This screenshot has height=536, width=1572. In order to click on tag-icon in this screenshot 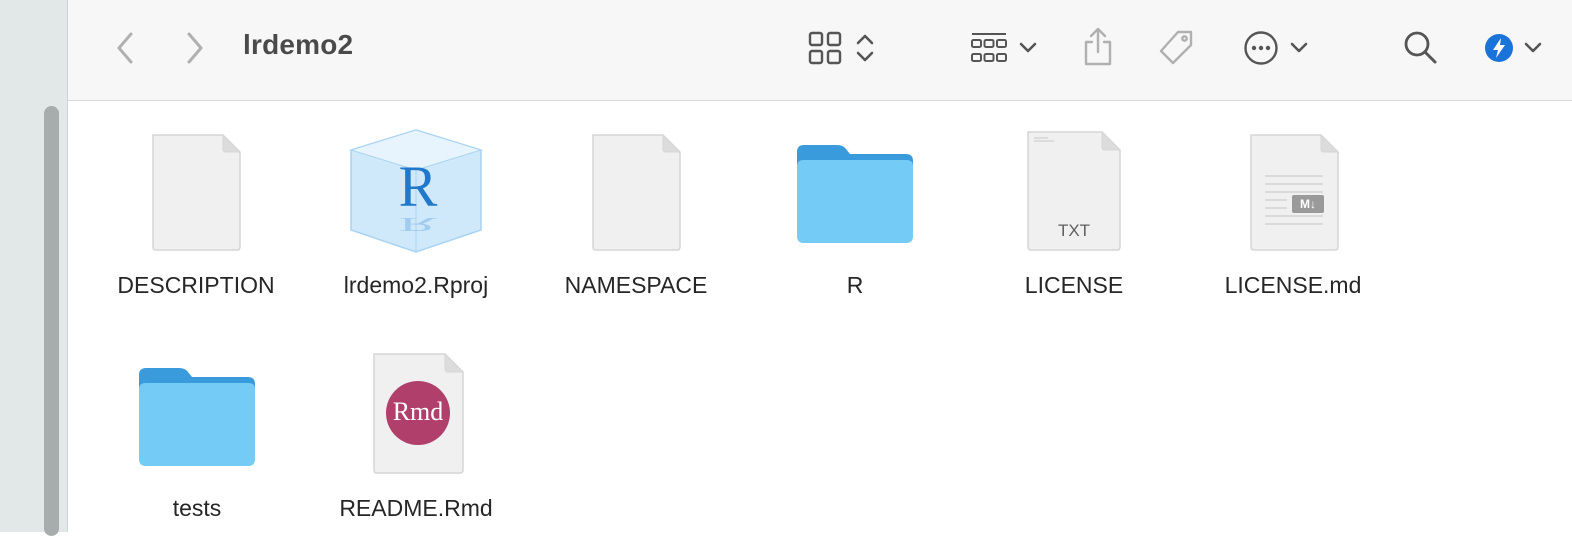, I will do `click(1176, 47)`.